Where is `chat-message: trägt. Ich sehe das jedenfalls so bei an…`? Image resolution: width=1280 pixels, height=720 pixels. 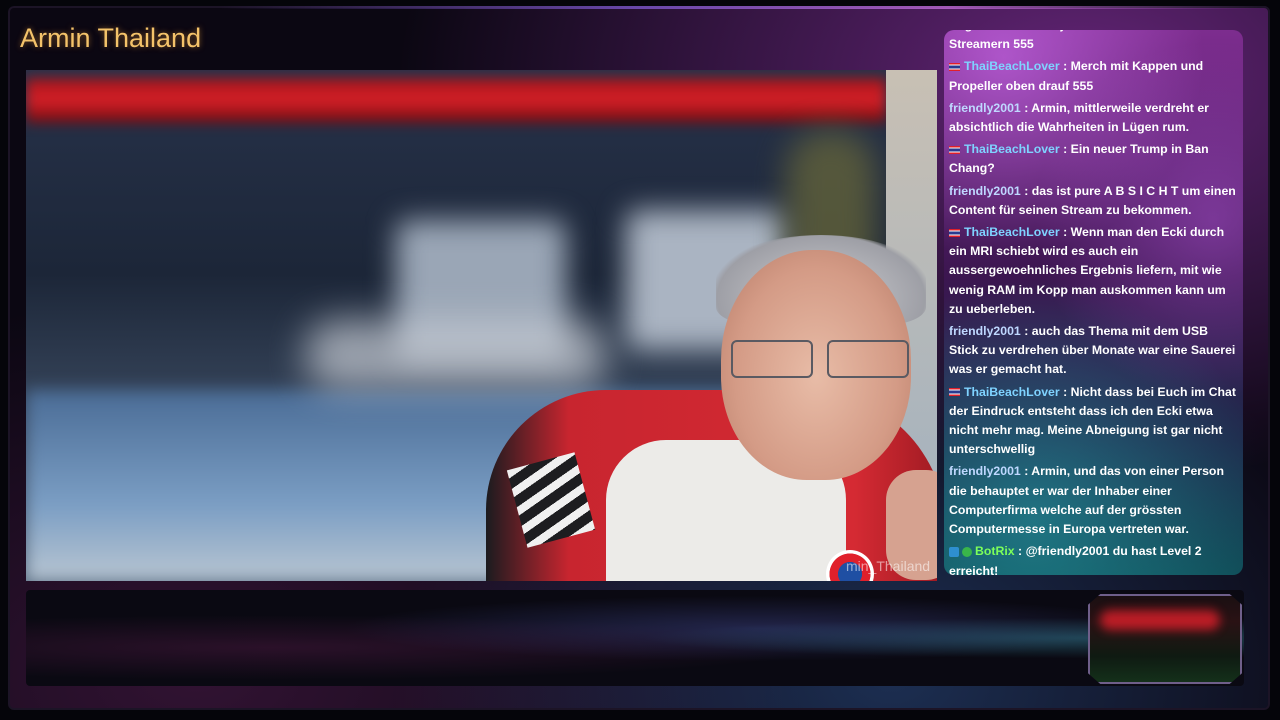 chat-message: trägt. Ich sehe das jedenfalls so bei an… is located at coordinates (1094, 42).